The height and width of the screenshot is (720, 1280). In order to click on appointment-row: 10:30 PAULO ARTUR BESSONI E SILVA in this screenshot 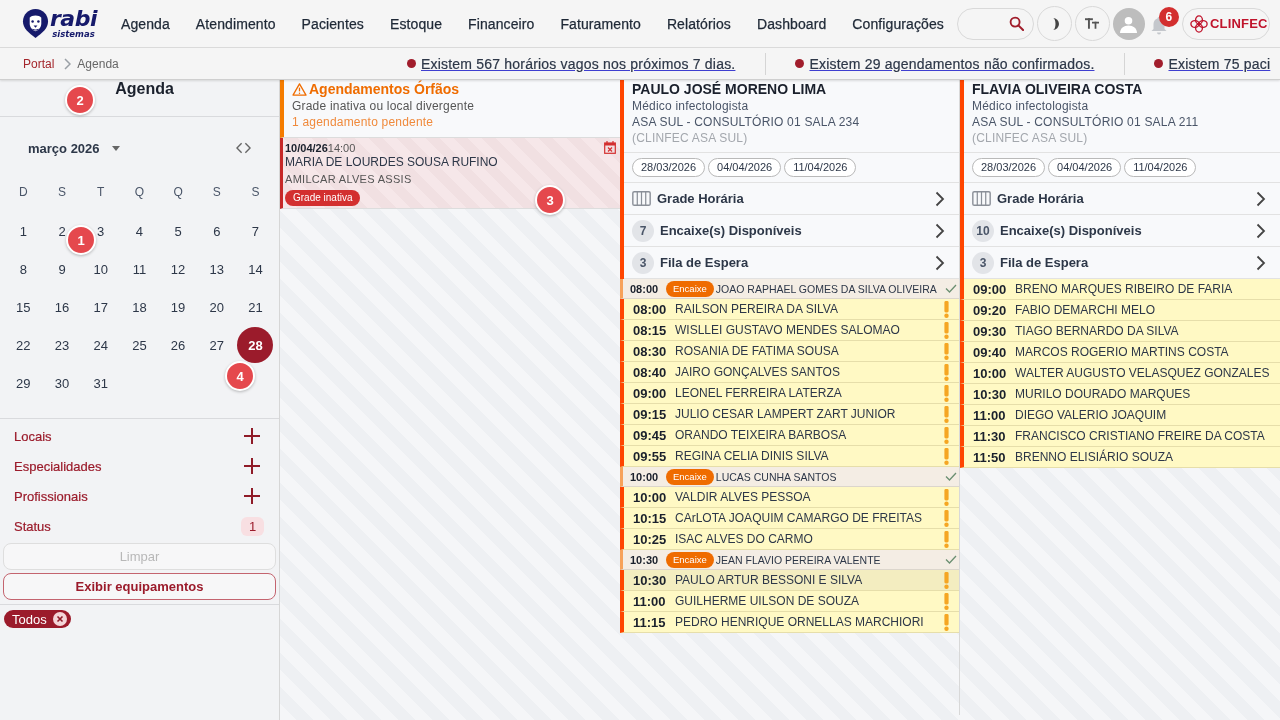, I will do `click(789, 580)`.